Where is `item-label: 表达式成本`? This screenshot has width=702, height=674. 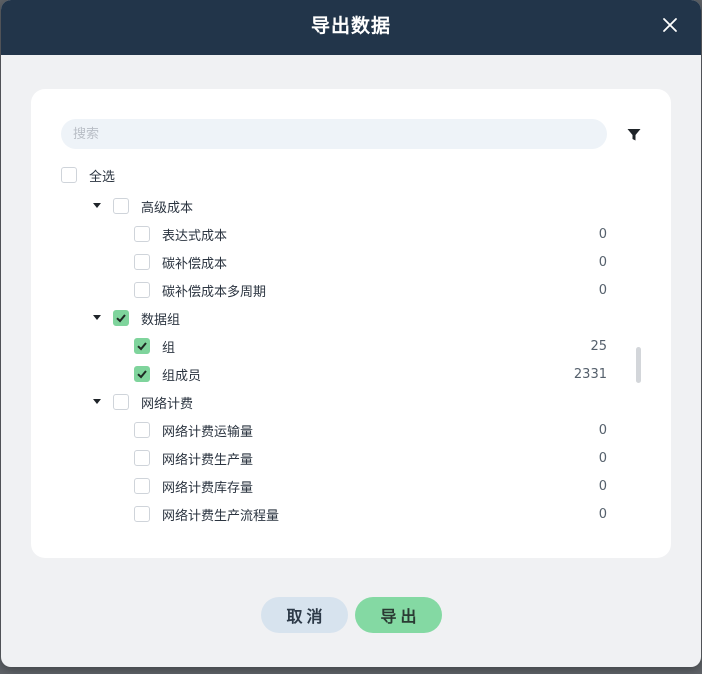
item-label: 表达式成本 is located at coordinates (195, 236).